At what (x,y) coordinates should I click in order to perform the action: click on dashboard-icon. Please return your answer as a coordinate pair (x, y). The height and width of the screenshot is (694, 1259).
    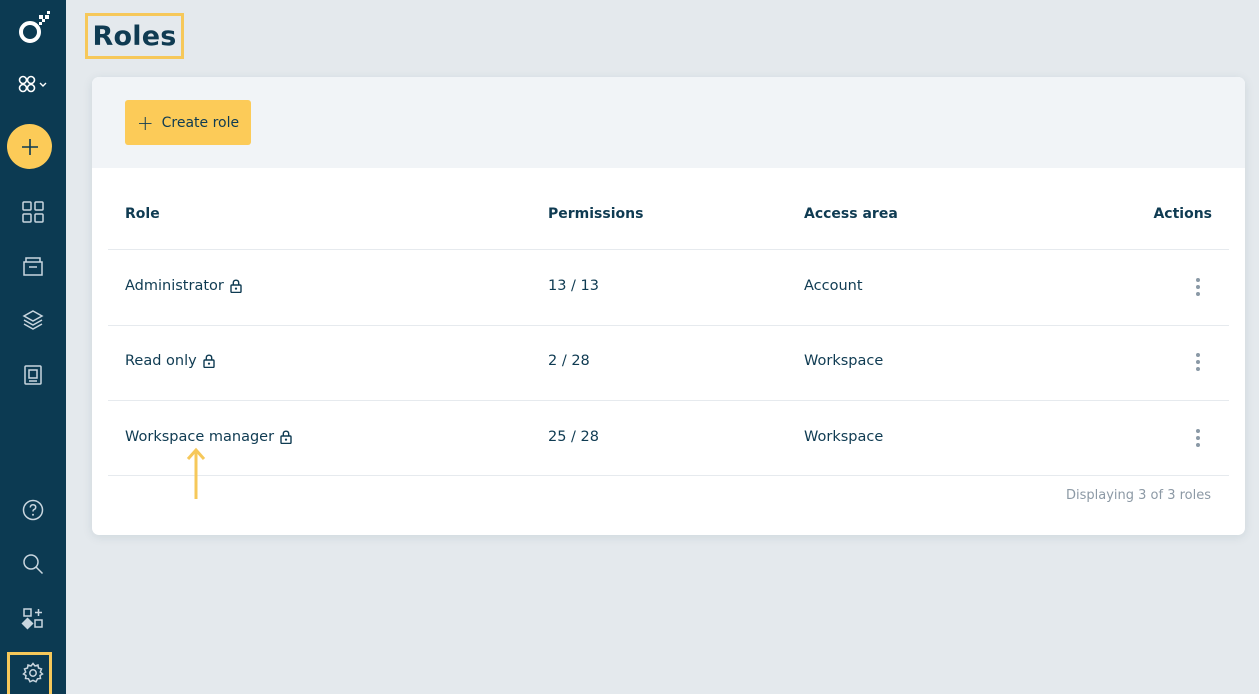
    Looking at the image, I should click on (33, 212).